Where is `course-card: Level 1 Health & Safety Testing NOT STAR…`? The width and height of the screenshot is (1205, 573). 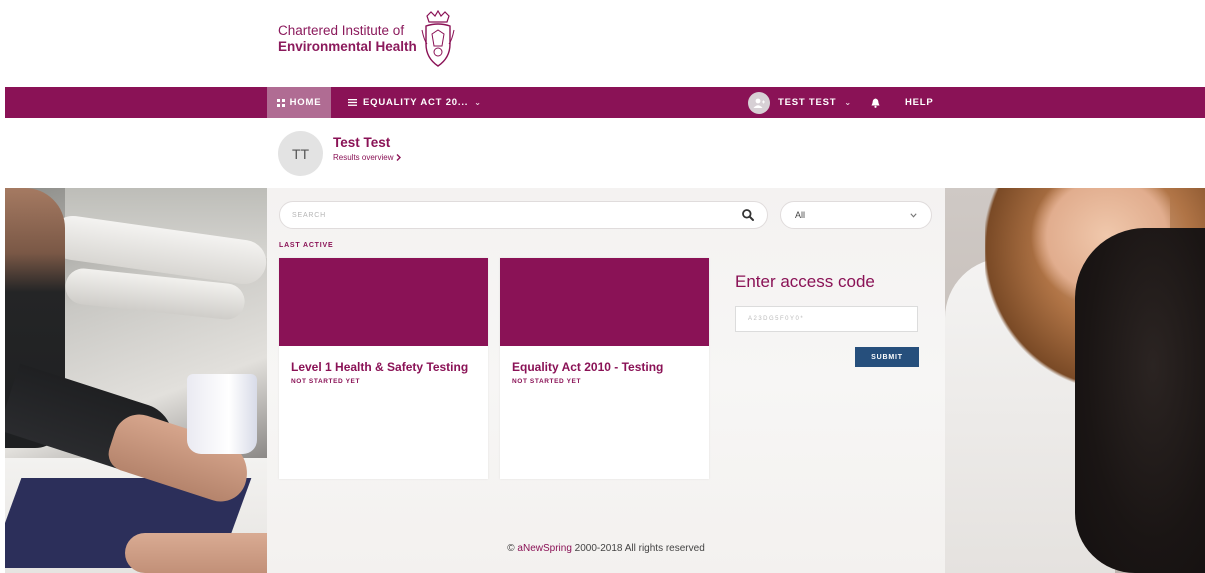
course-card: Level 1 Health & Safety Testing NOT STAR… is located at coordinates (383, 368).